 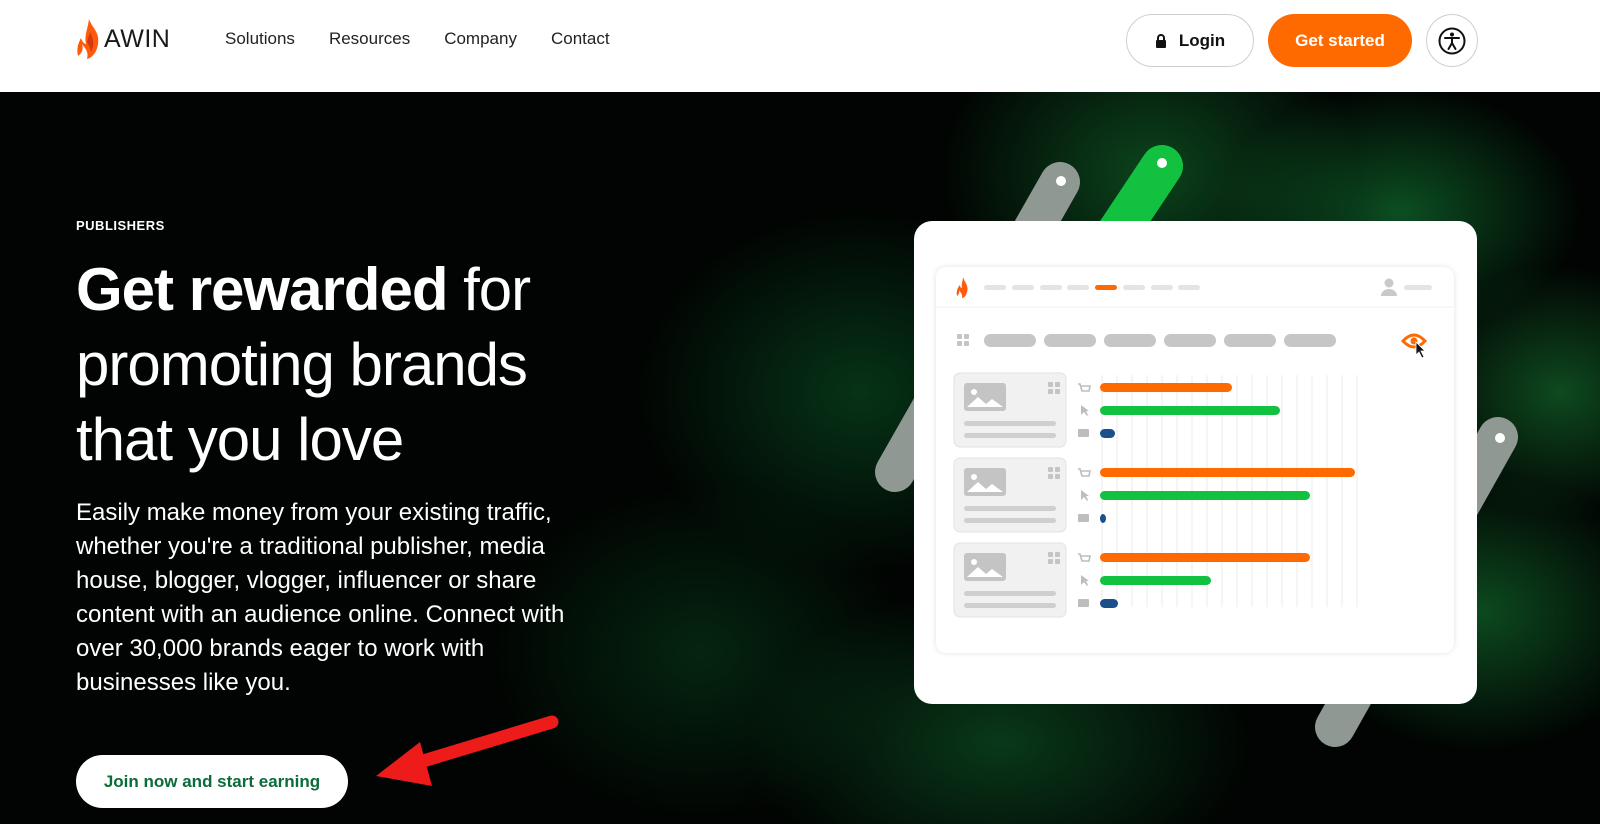 I want to click on flame-logo-icon, so click(x=88, y=39).